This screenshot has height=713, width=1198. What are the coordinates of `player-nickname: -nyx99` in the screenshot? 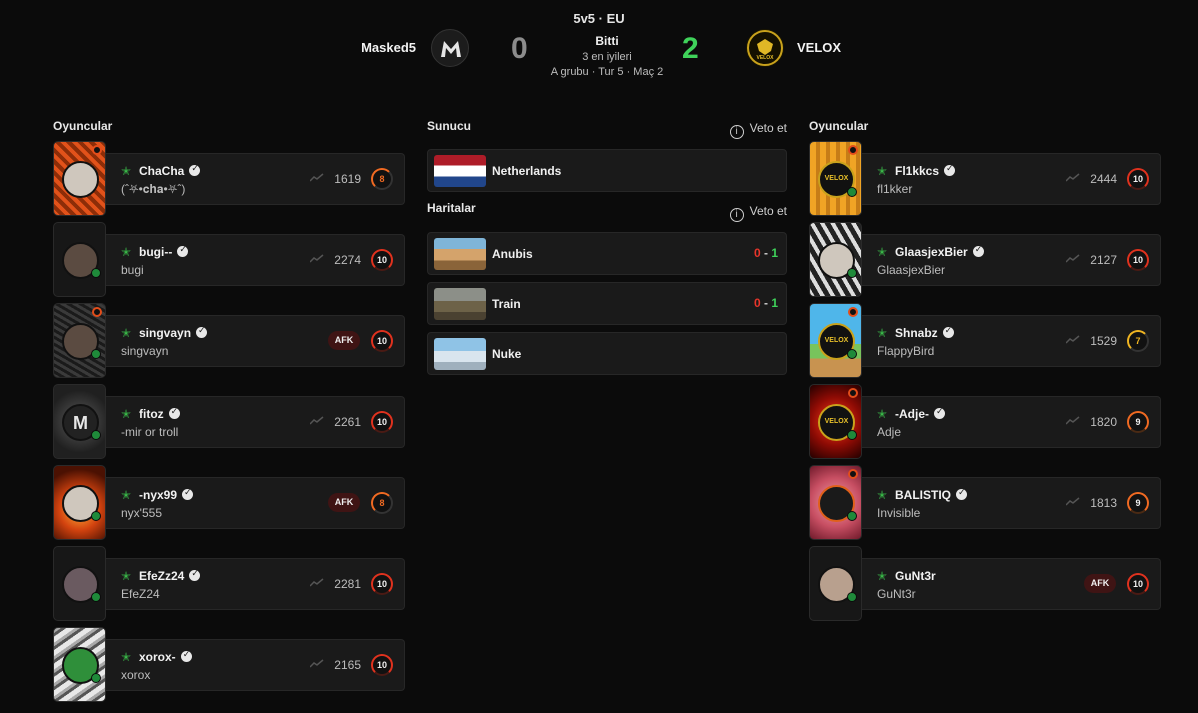 It's located at (166, 494).